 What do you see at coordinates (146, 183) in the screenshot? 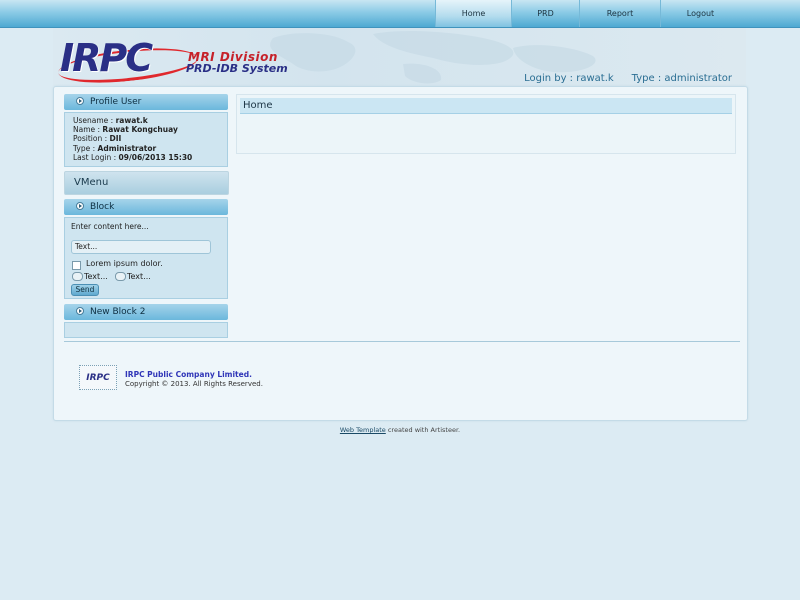
I see `vmenu-header: VMenu` at bounding box center [146, 183].